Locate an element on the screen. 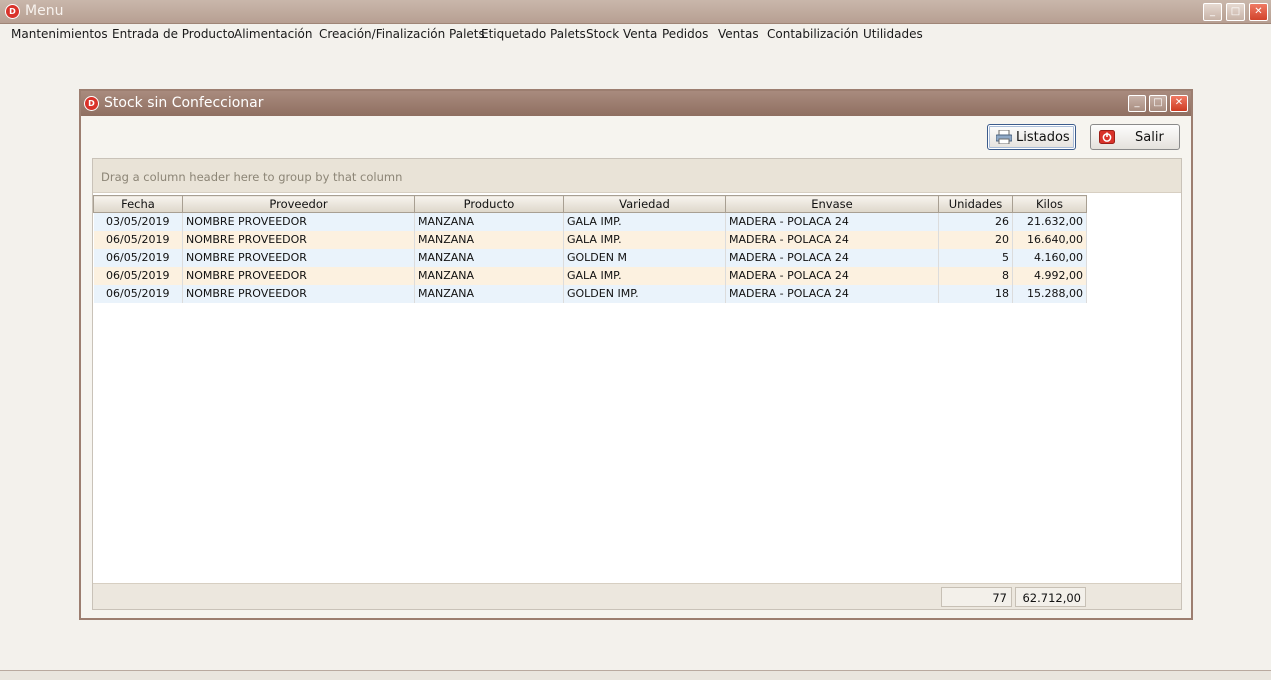 This screenshot has width=1271, height=680. column-header-variedad: Variedad is located at coordinates (644, 204).